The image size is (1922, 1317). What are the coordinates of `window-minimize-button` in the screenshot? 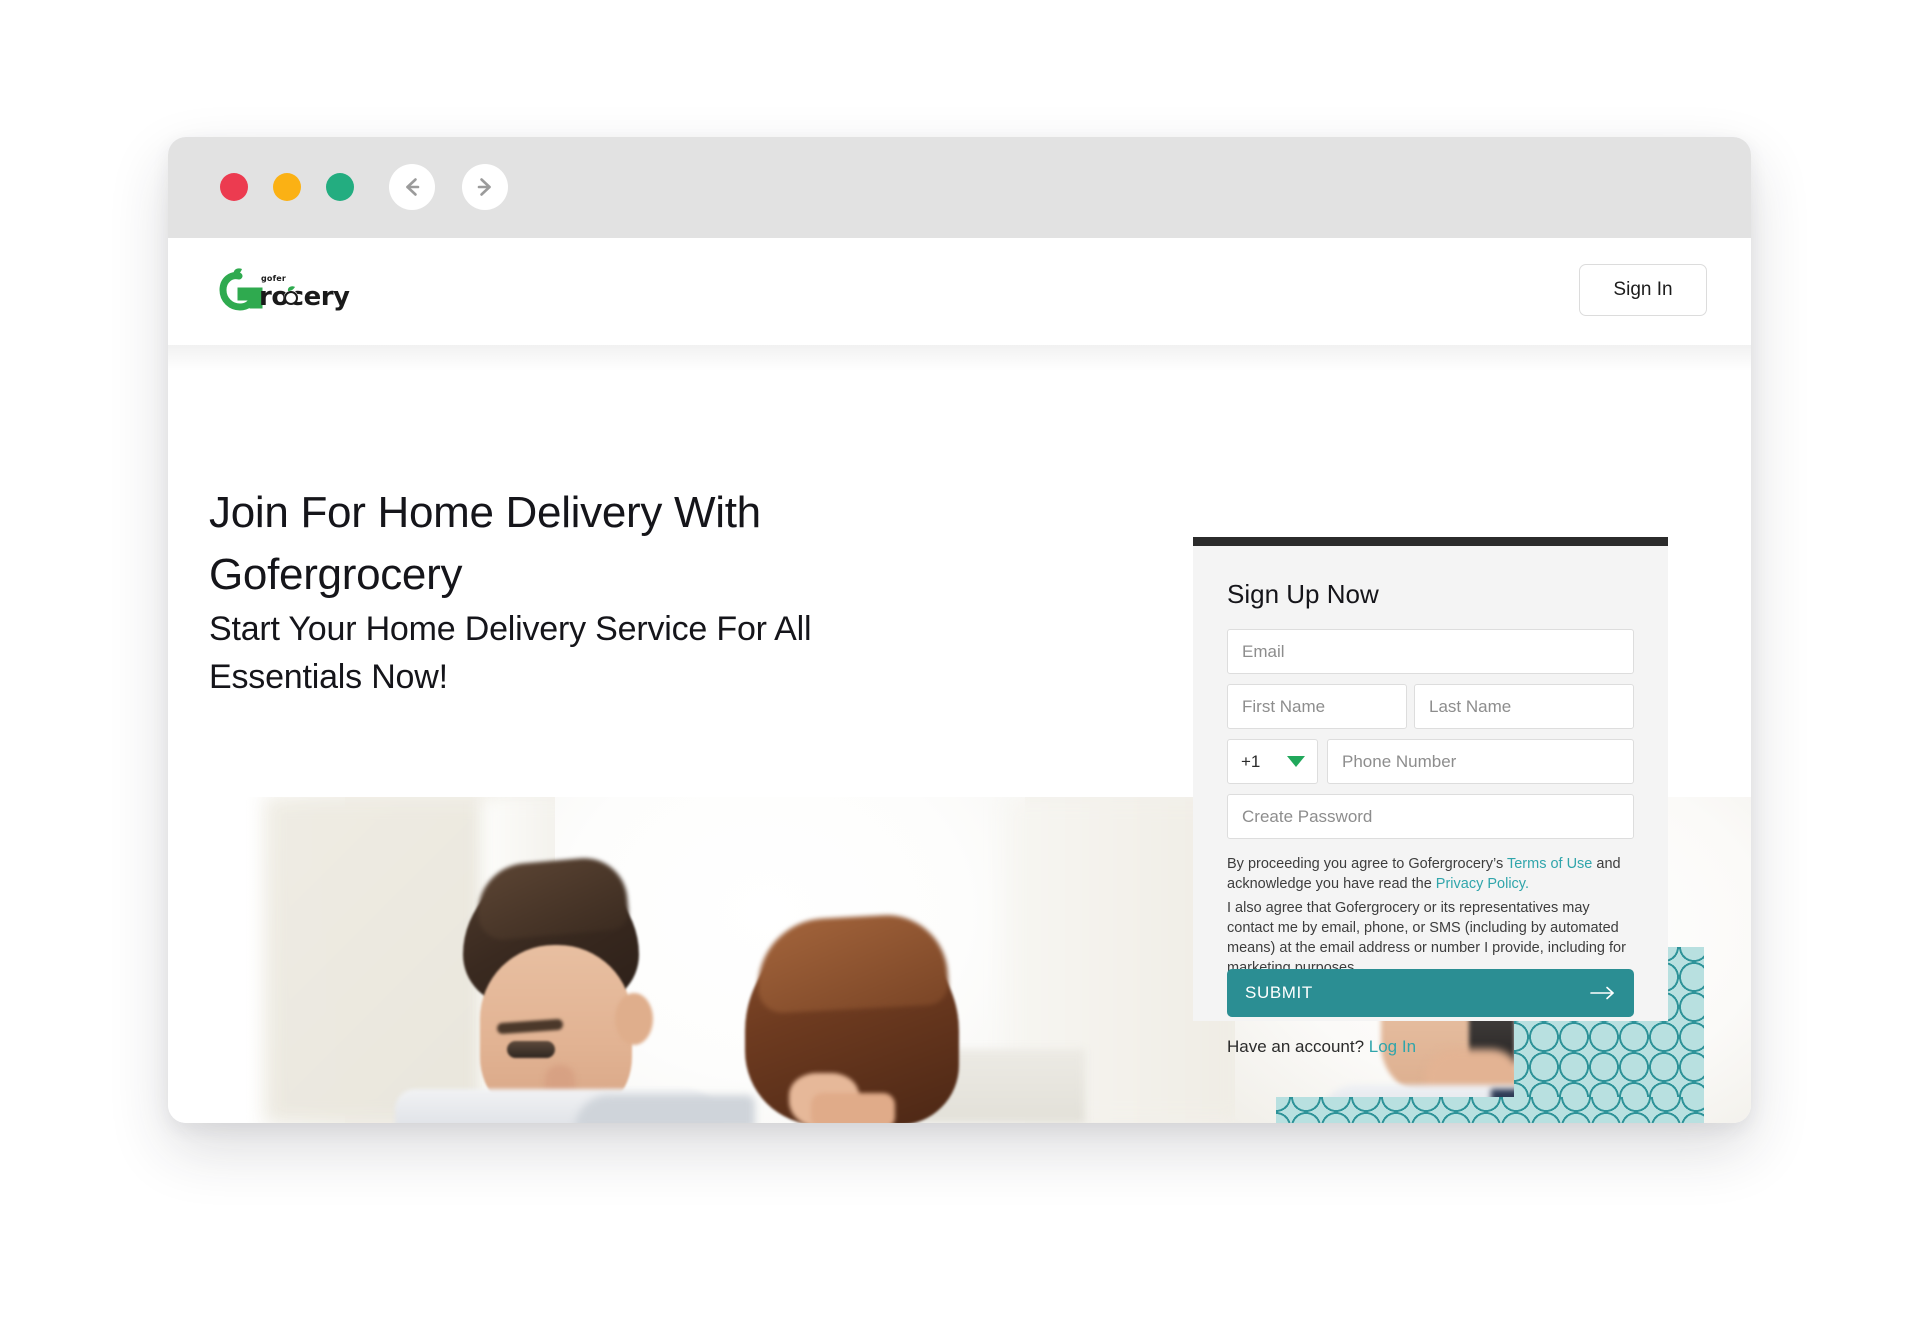 It's located at (287, 187).